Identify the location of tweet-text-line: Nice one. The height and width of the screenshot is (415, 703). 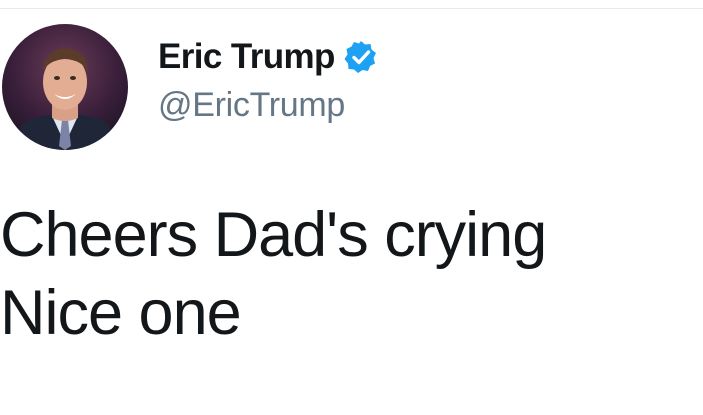
(121, 313).